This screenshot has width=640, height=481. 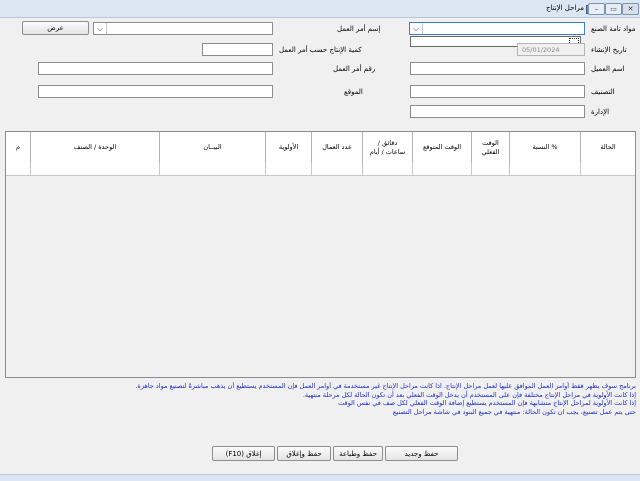 I want to click on table-row, so click(x=320, y=169).